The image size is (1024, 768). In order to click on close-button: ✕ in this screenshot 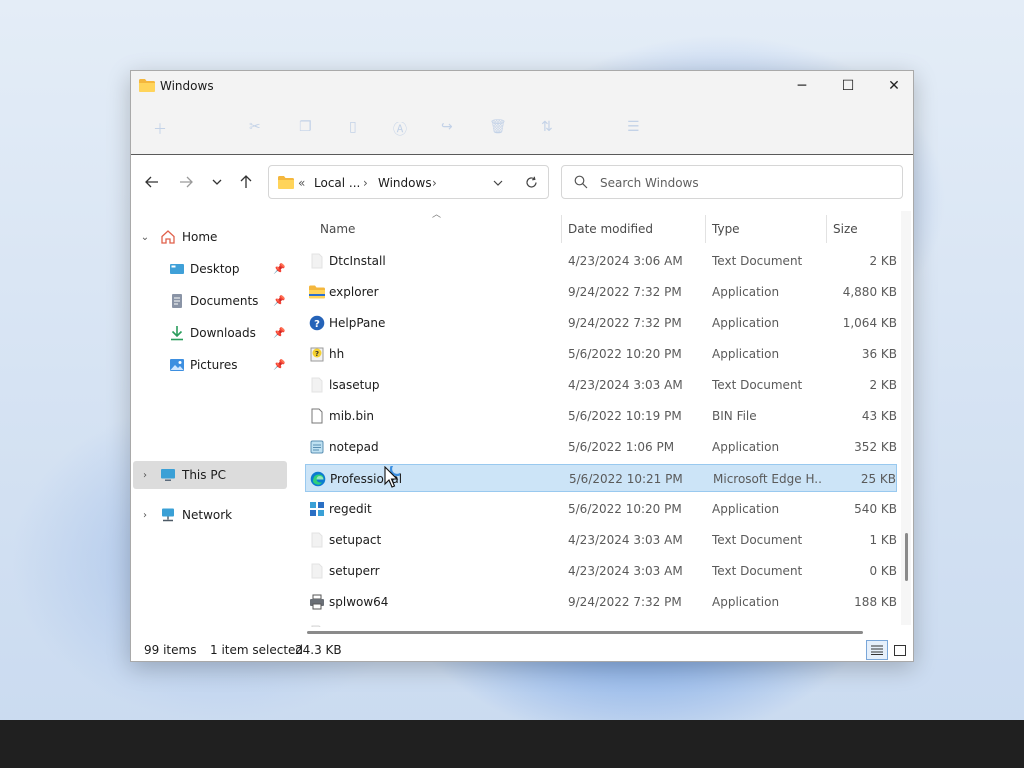, I will do `click(894, 86)`.